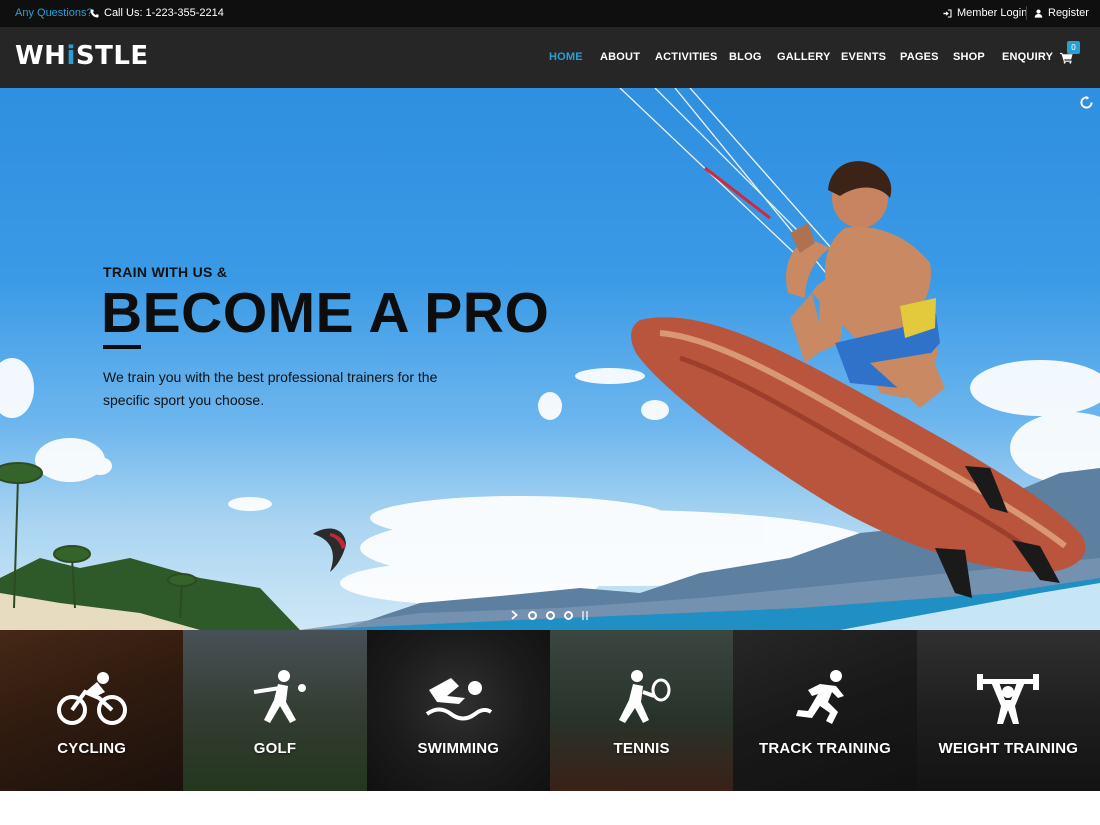  I want to click on nav-blog: BLOG, so click(745, 57).